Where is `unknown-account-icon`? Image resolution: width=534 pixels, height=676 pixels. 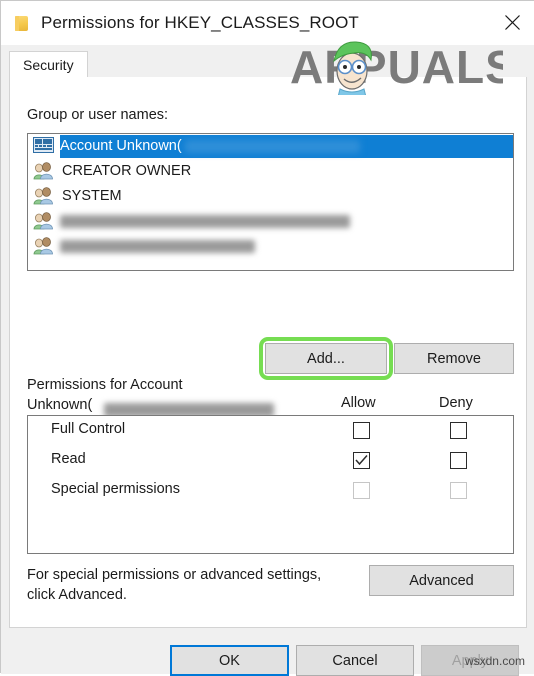 unknown-account-icon is located at coordinates (44, 146).